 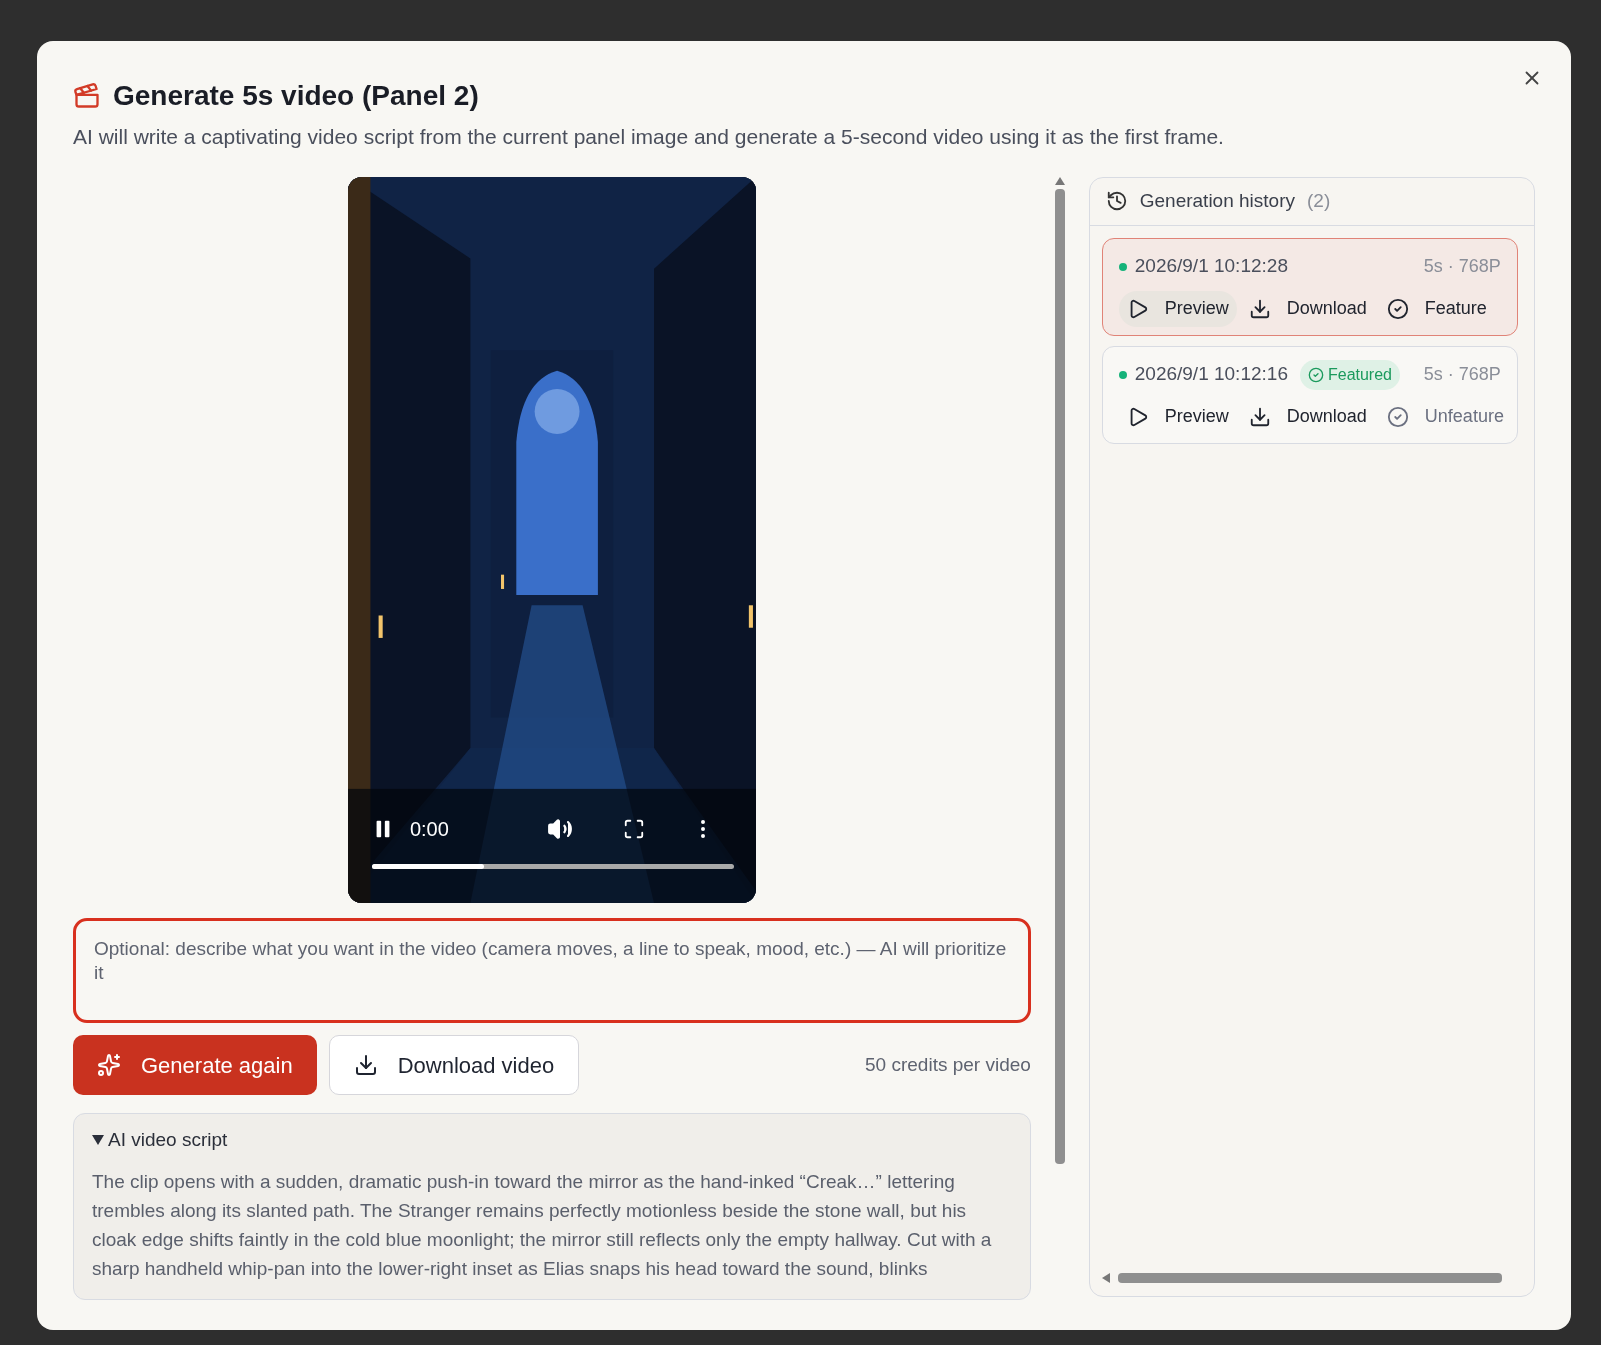 What do you see at coordinates (1059, 180) in the screenshot?
I see `scroll-up-icon` at bounding box center [1059, 180].